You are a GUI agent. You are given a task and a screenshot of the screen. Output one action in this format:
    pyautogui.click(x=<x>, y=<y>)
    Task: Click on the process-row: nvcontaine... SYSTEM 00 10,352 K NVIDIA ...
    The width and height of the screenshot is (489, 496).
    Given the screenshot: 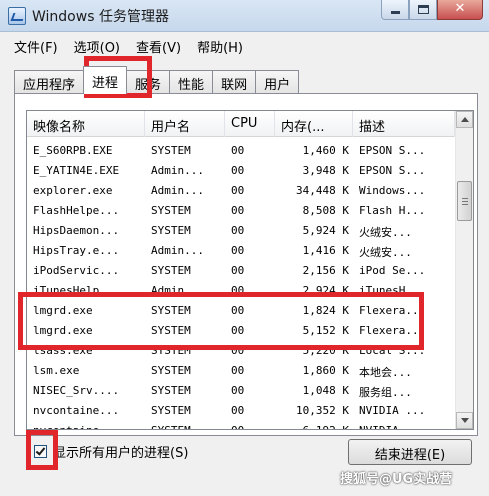 What is the action you would take?
    pyautogui.click(x=241, y=411)
    